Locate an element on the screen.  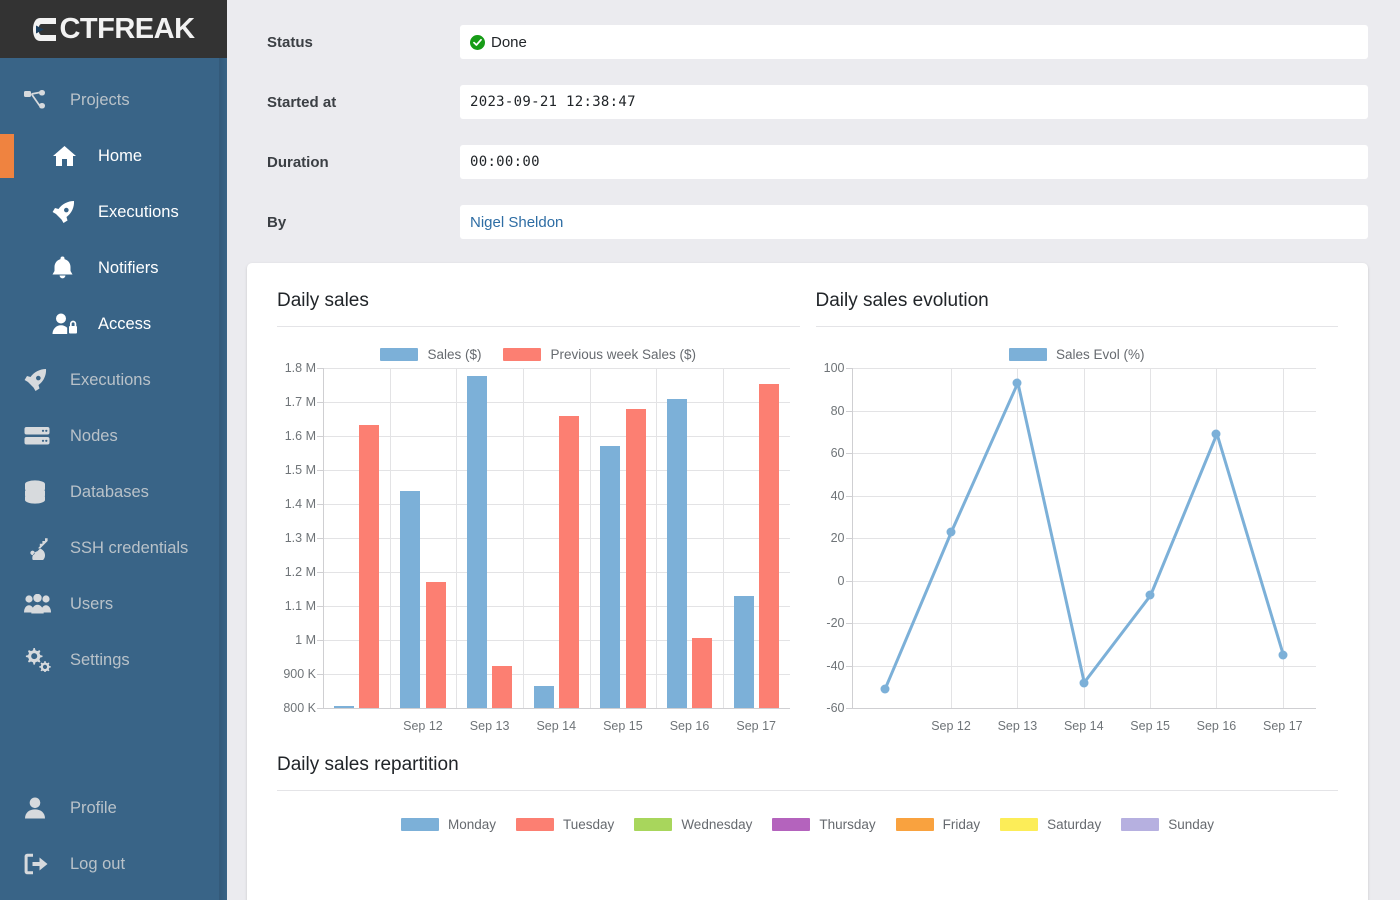
legend-label: Thursday is located at coordinates (847, 824).